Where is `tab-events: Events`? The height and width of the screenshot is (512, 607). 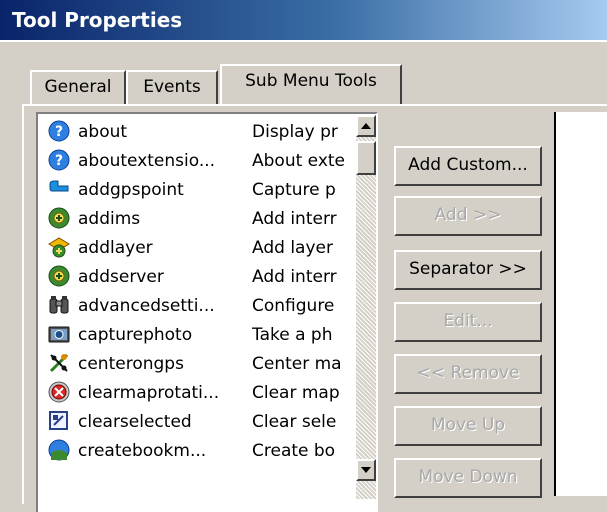 tab-events: Events is located at coordinates (172, 87).